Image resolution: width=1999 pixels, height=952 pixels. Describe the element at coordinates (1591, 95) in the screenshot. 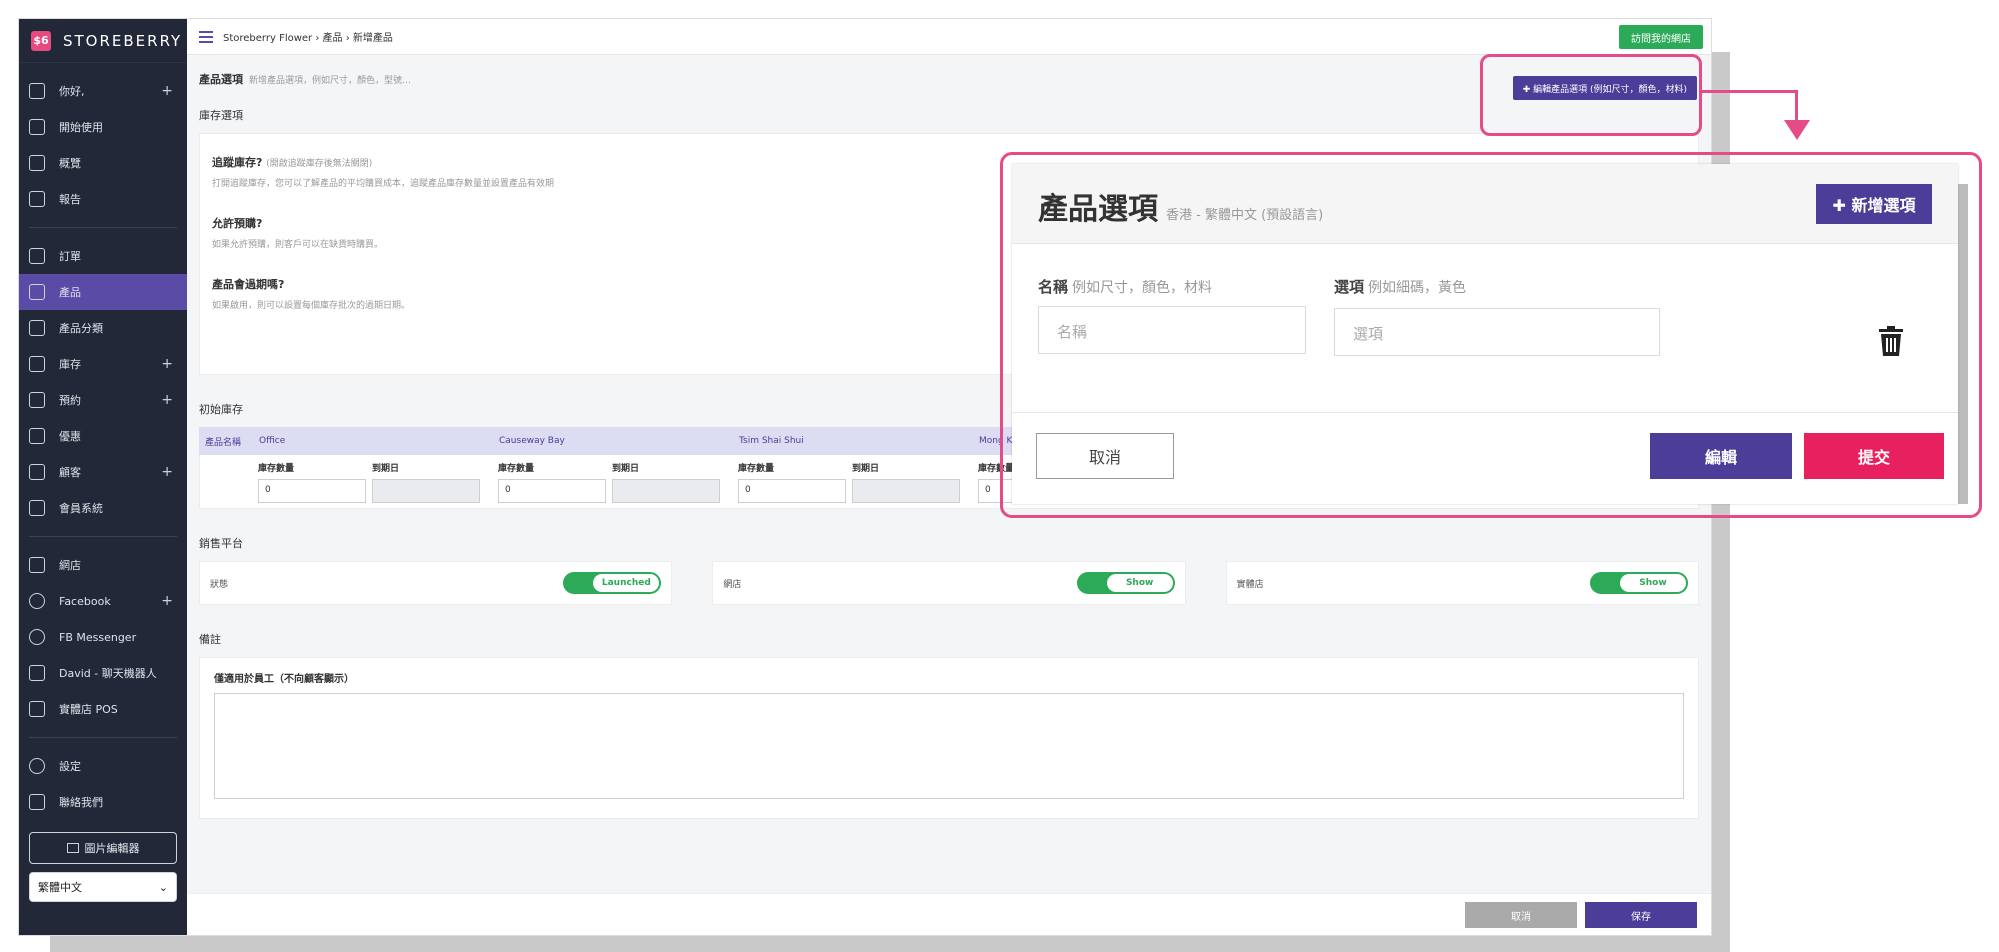

I see `highlight-box` at that location.